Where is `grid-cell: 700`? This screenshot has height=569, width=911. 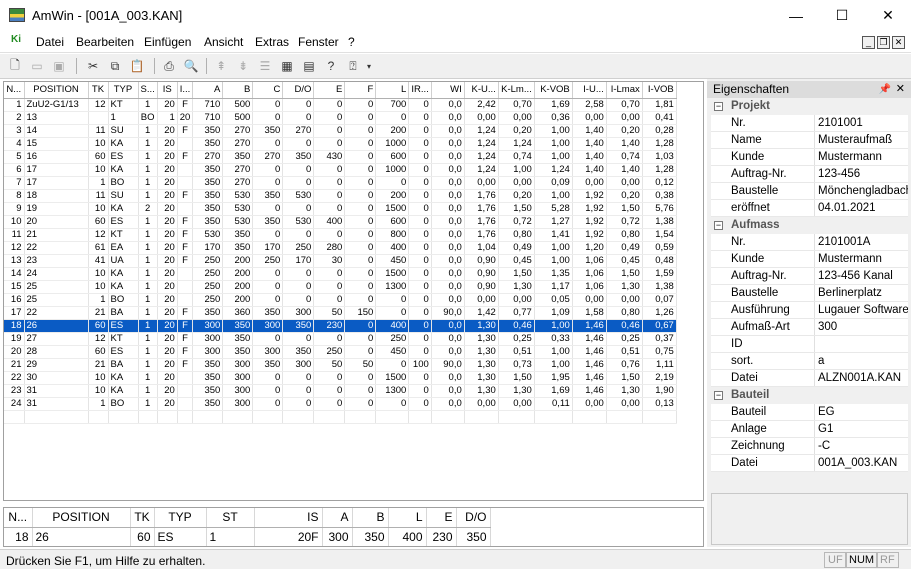 grid-cell: 700 is located at coordinates (392, 105).